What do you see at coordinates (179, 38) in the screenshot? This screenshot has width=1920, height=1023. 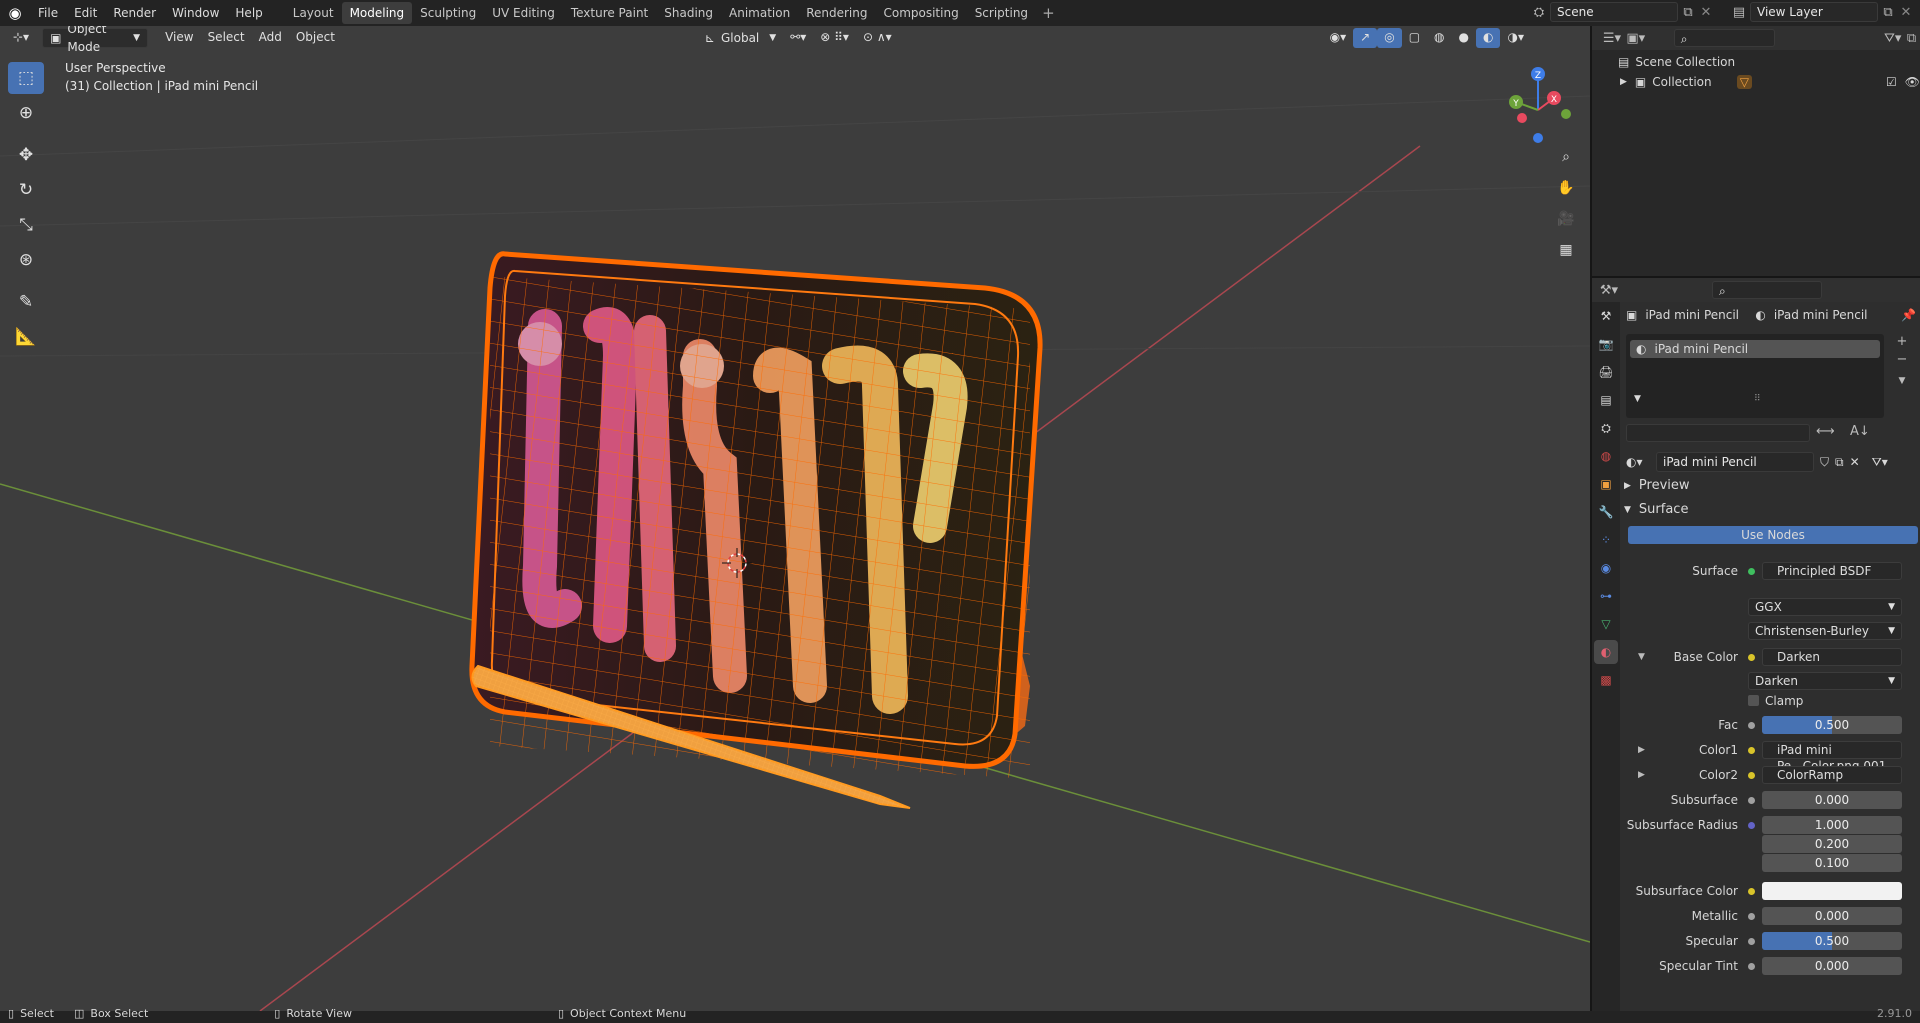 I see `menu-view: View` at bounding box center [179, 38].